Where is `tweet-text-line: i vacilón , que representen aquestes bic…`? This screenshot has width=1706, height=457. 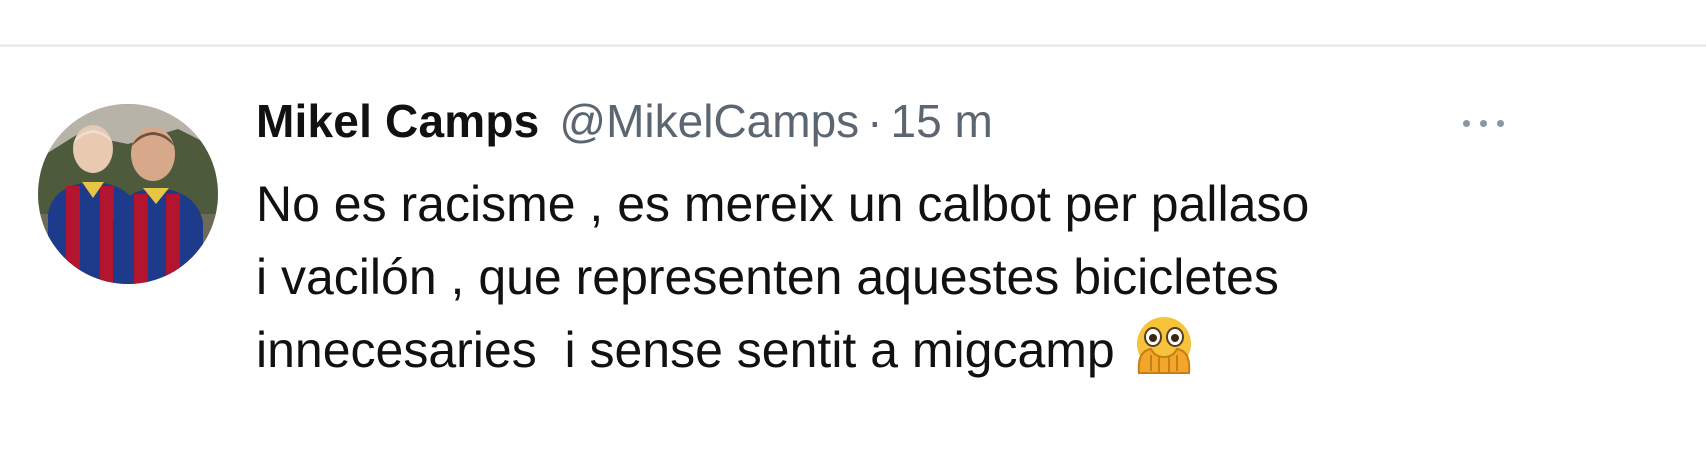 tweet-text-line: i vacilón , que representen aquestes bic… is located at coordinates (767, 277).